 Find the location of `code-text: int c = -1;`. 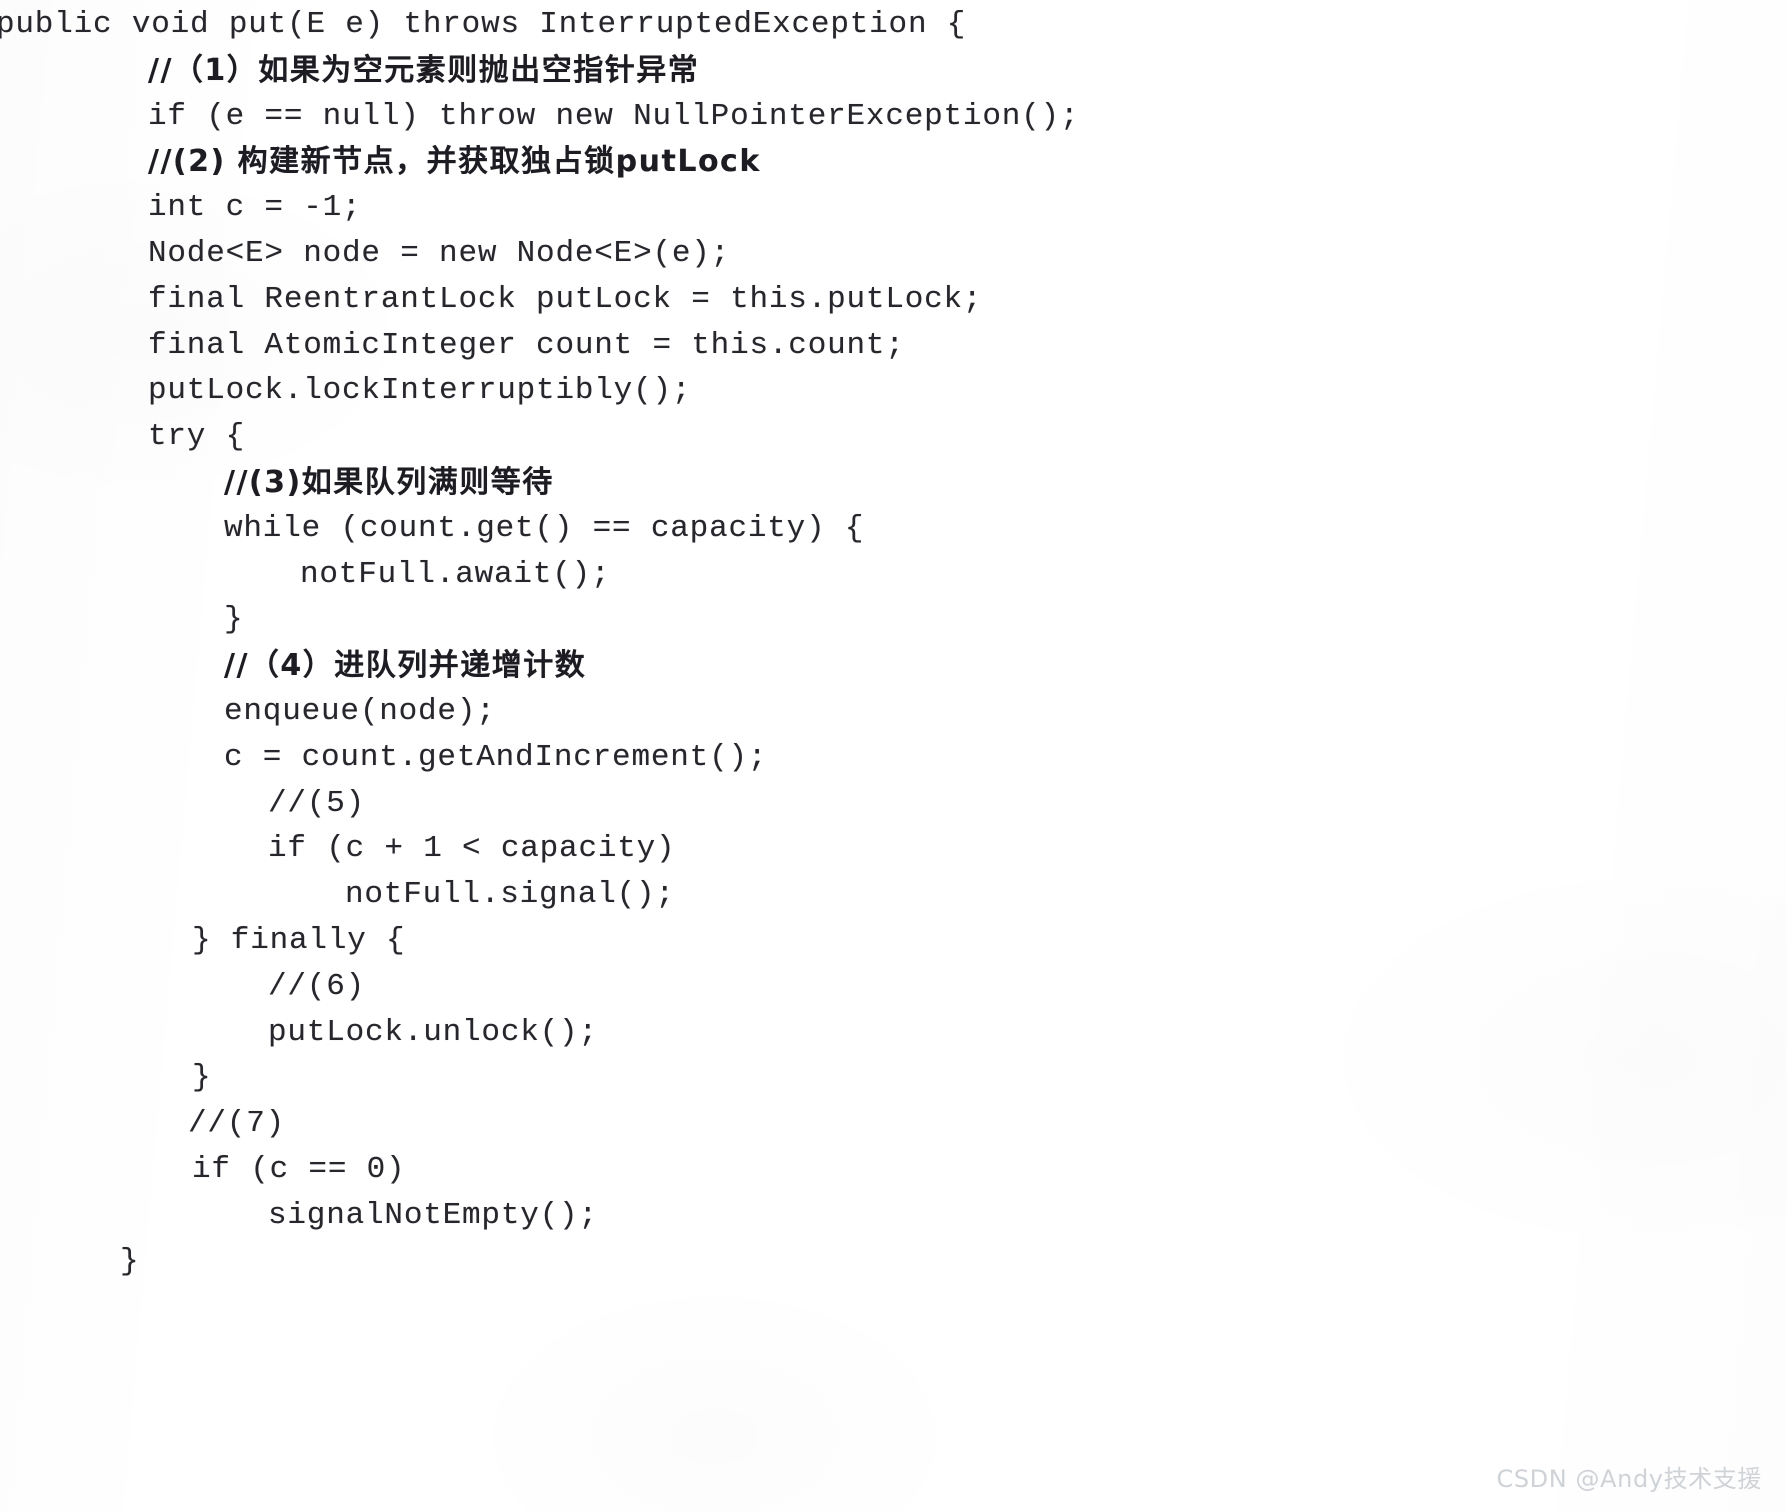

code-text: int c = -1; is located at coordinates (255, 208).